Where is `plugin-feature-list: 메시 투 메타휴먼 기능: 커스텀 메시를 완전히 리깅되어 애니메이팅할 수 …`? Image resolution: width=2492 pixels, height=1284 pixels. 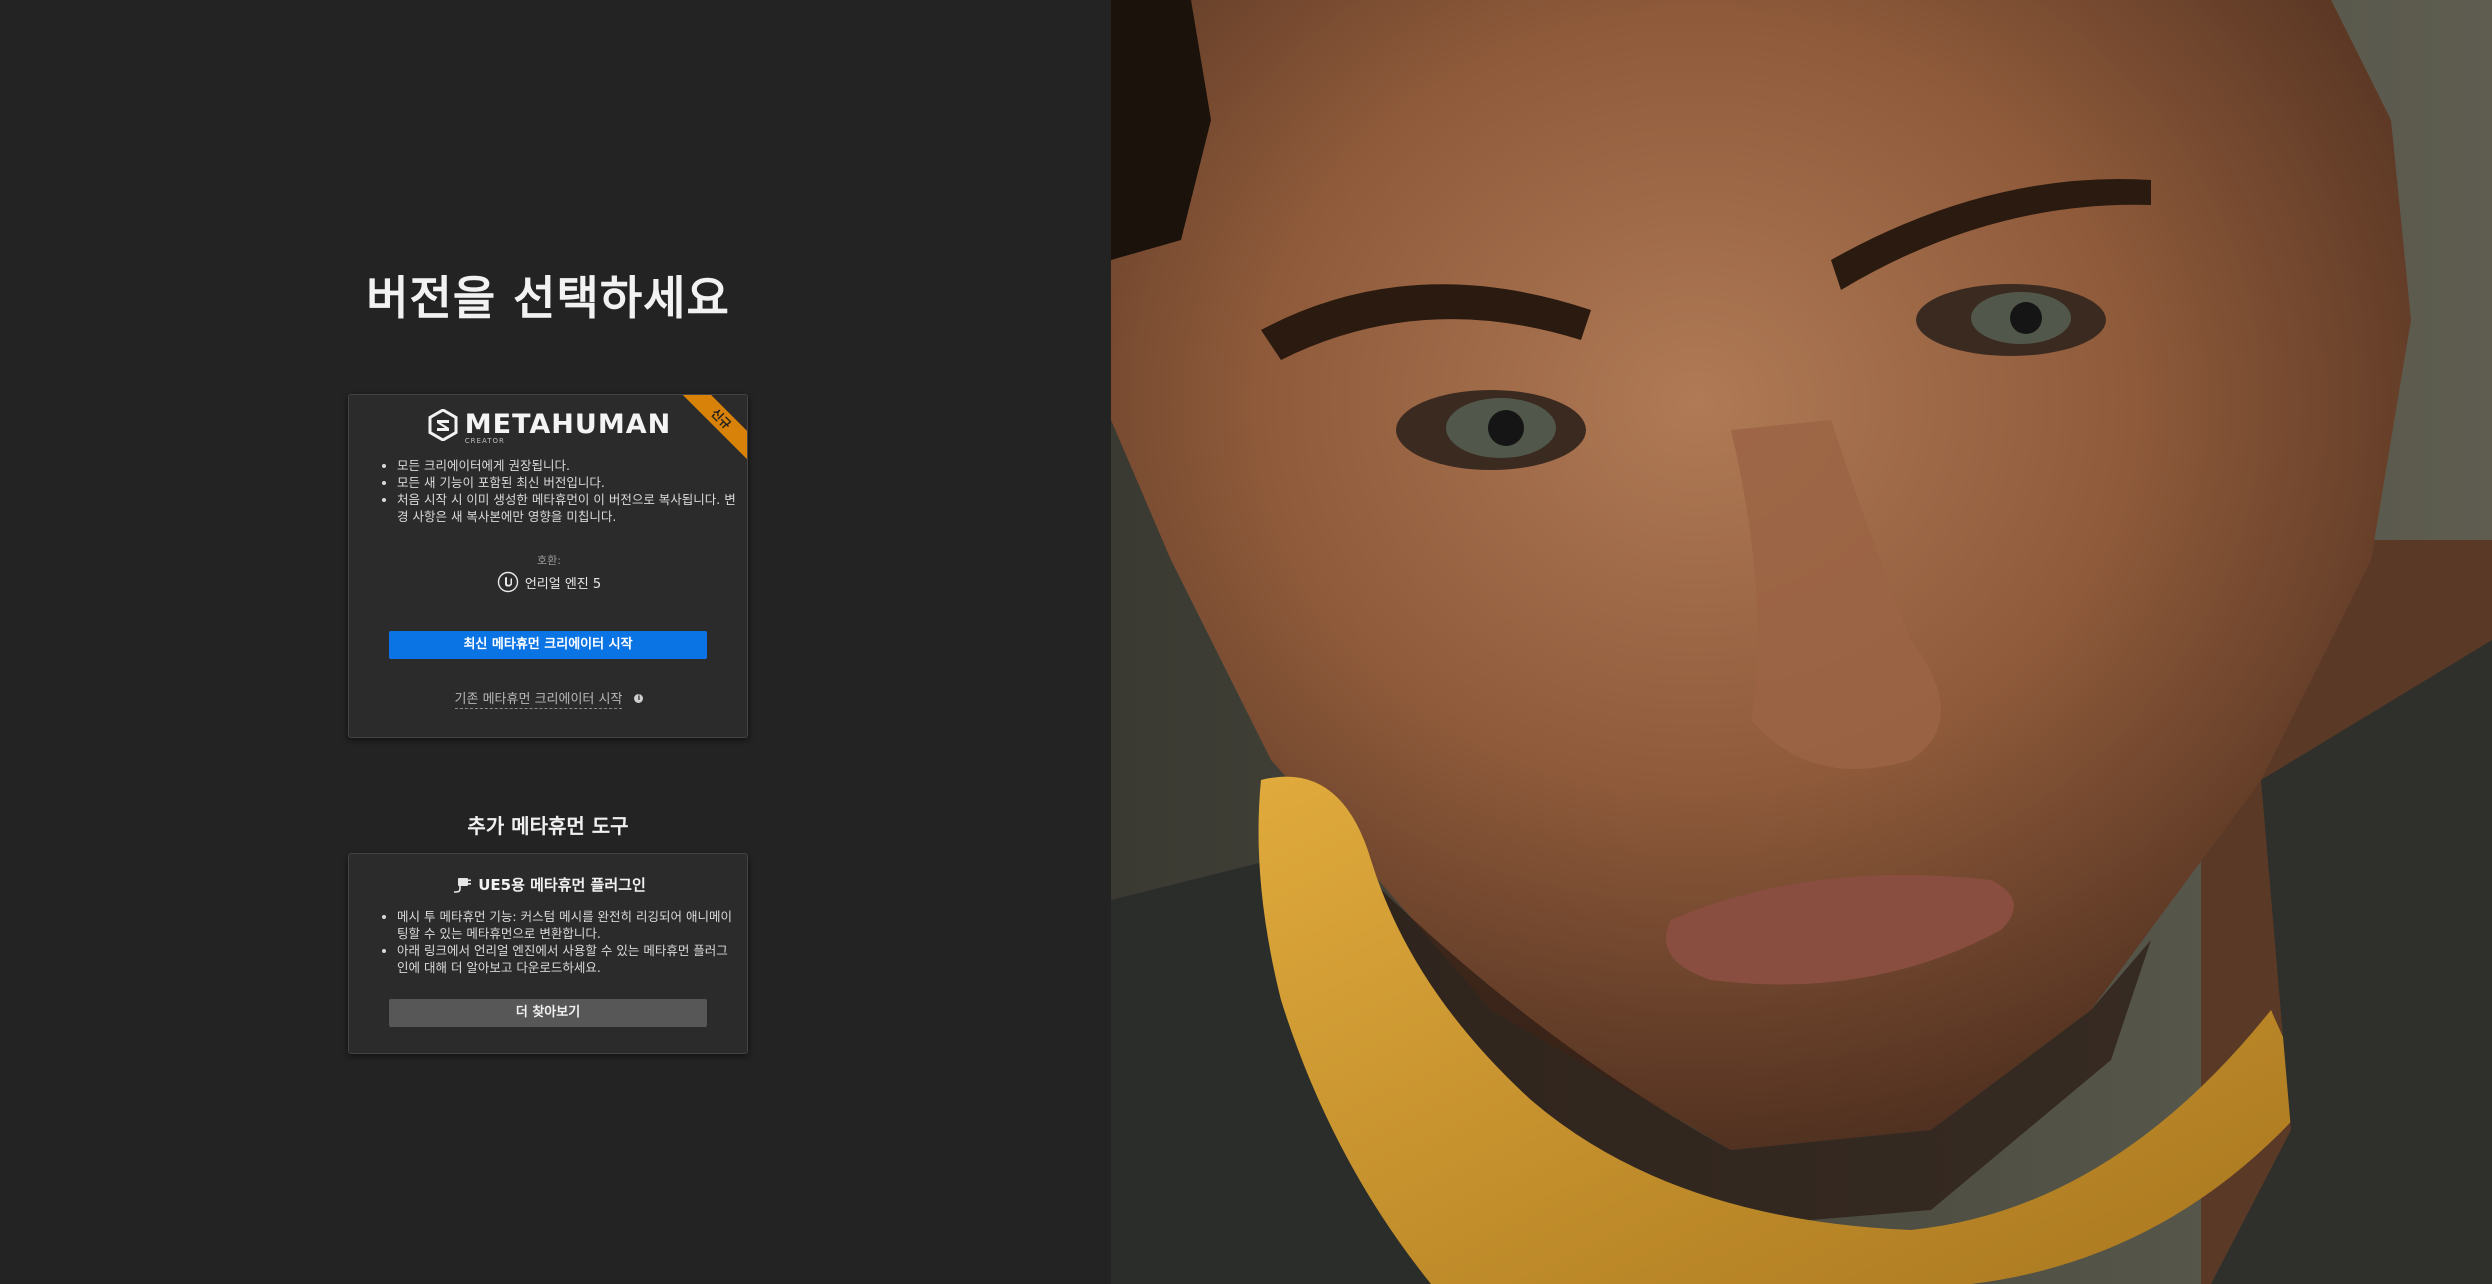 plugin-feature-list: 메시 투 메타휴먼 기능: 커스텀 메시를 완전히 리깅되어 애니메이팅할 수 … is located at coordinates (544, 942).